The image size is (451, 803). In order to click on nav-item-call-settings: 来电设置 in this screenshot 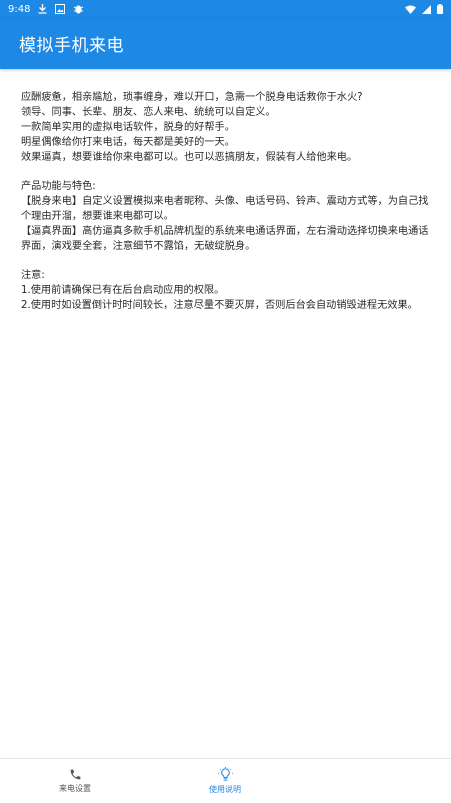, I will do `click(75, 781)`.